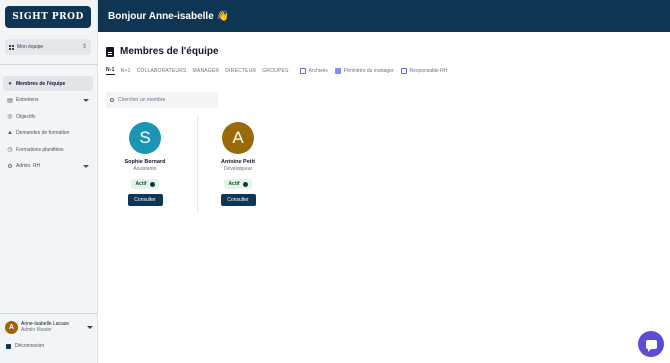 This screenshot has width=670, height=363. Describe the element at coordinates (10, 133) in the screenshot. I see `graduation-icon: ▲` at that location.